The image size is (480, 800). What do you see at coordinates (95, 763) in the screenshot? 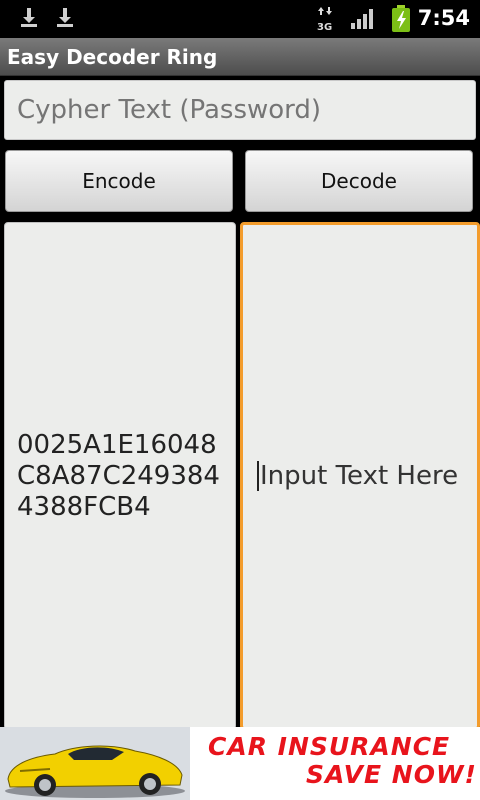
I see `car-image` at bounding box center [95, 763].